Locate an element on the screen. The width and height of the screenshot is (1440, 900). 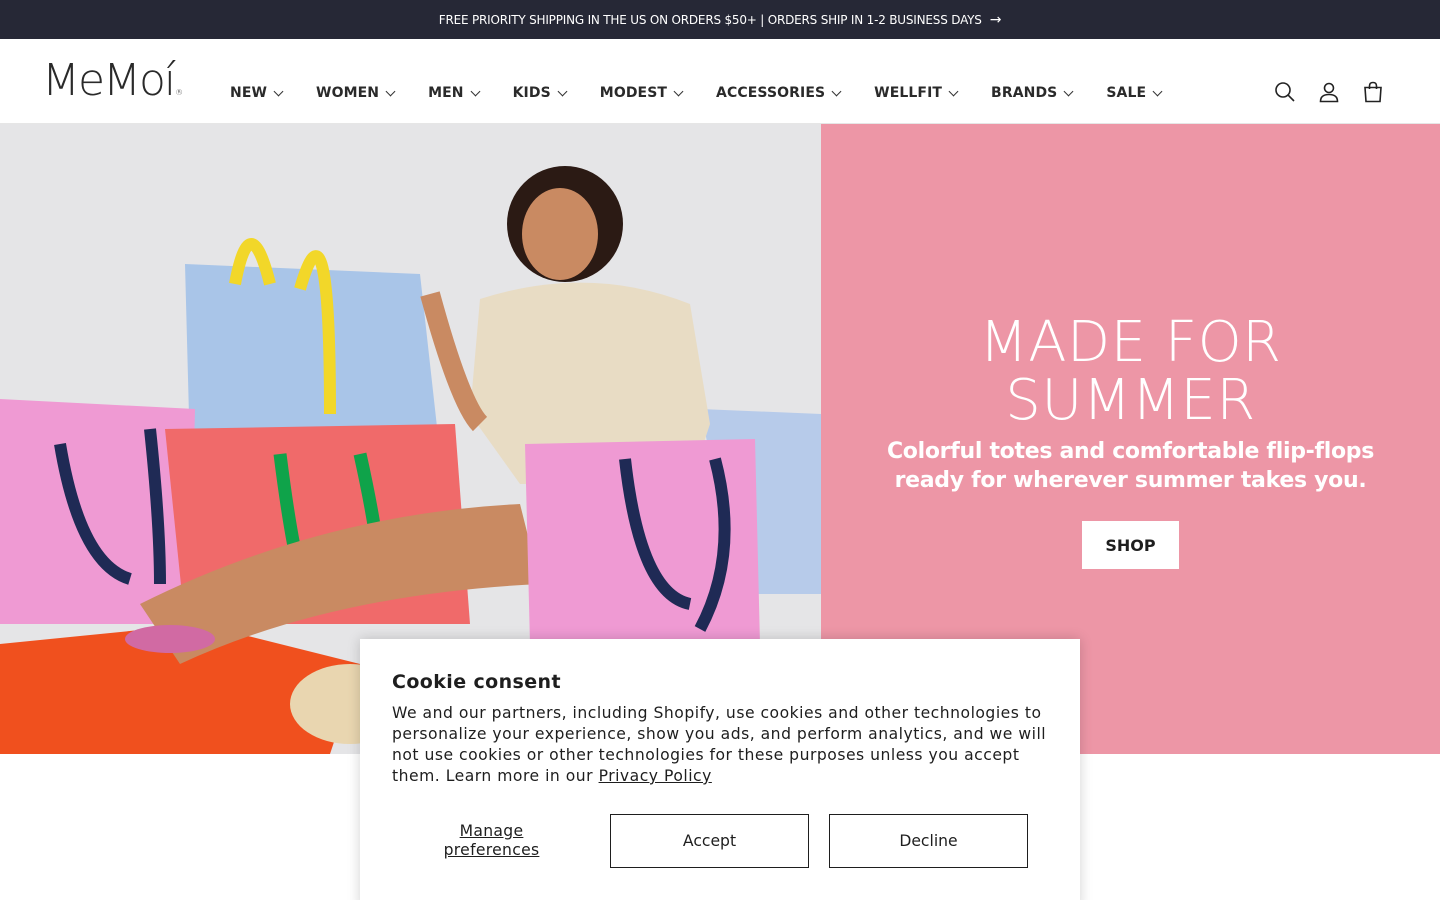
nav-label: MODEST is located at coordinates (633, 93).